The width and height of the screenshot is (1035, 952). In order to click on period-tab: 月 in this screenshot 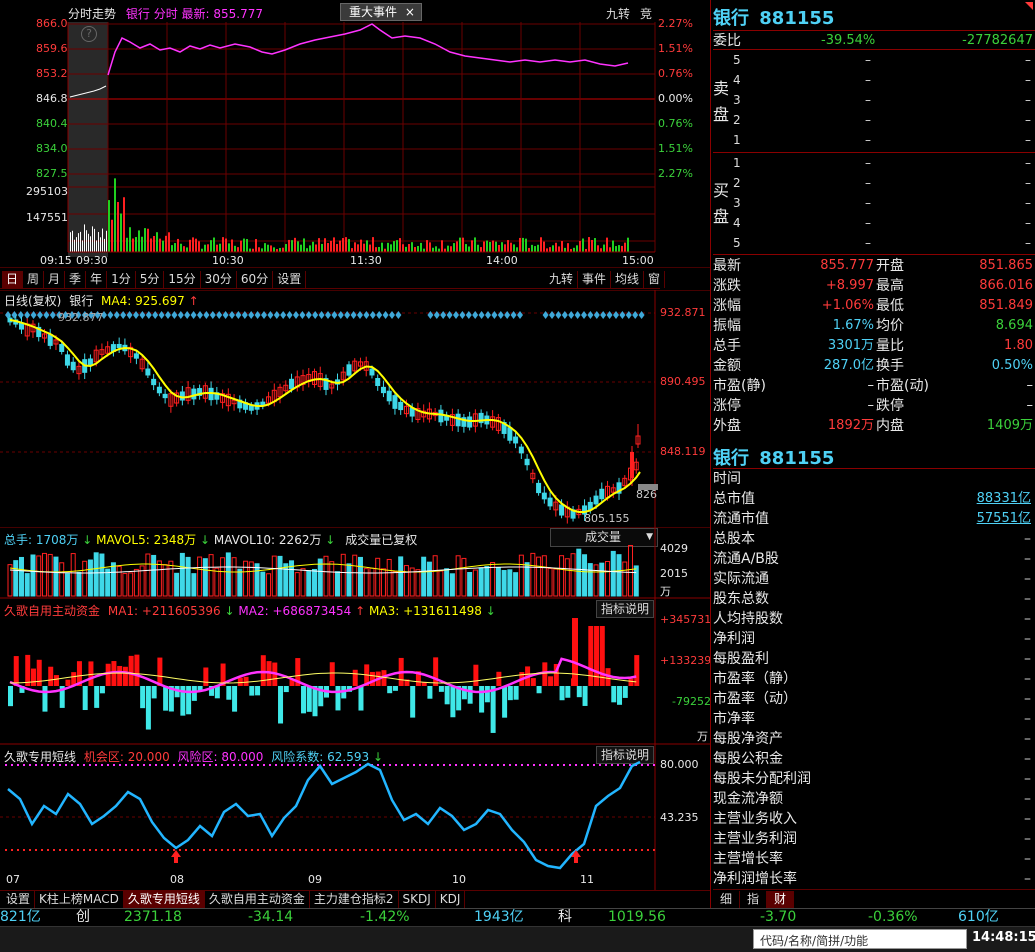, I will do `click(55, 279)`.